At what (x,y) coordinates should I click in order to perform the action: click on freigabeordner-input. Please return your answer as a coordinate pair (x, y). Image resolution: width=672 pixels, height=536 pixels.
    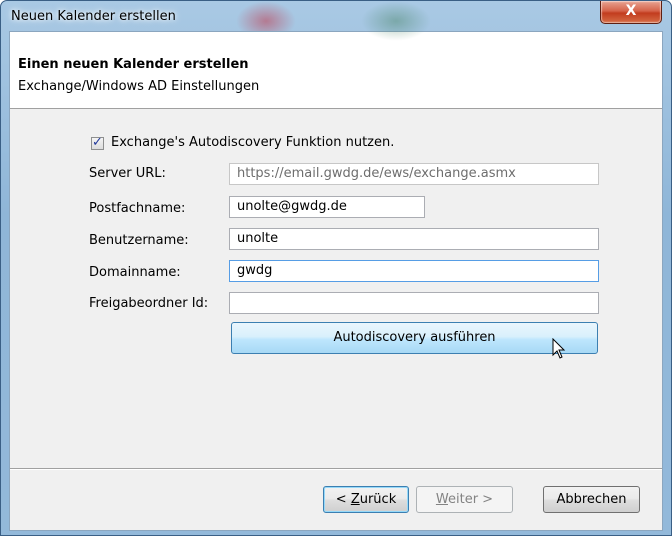
    Looking at the image, I should click on (414, 303).